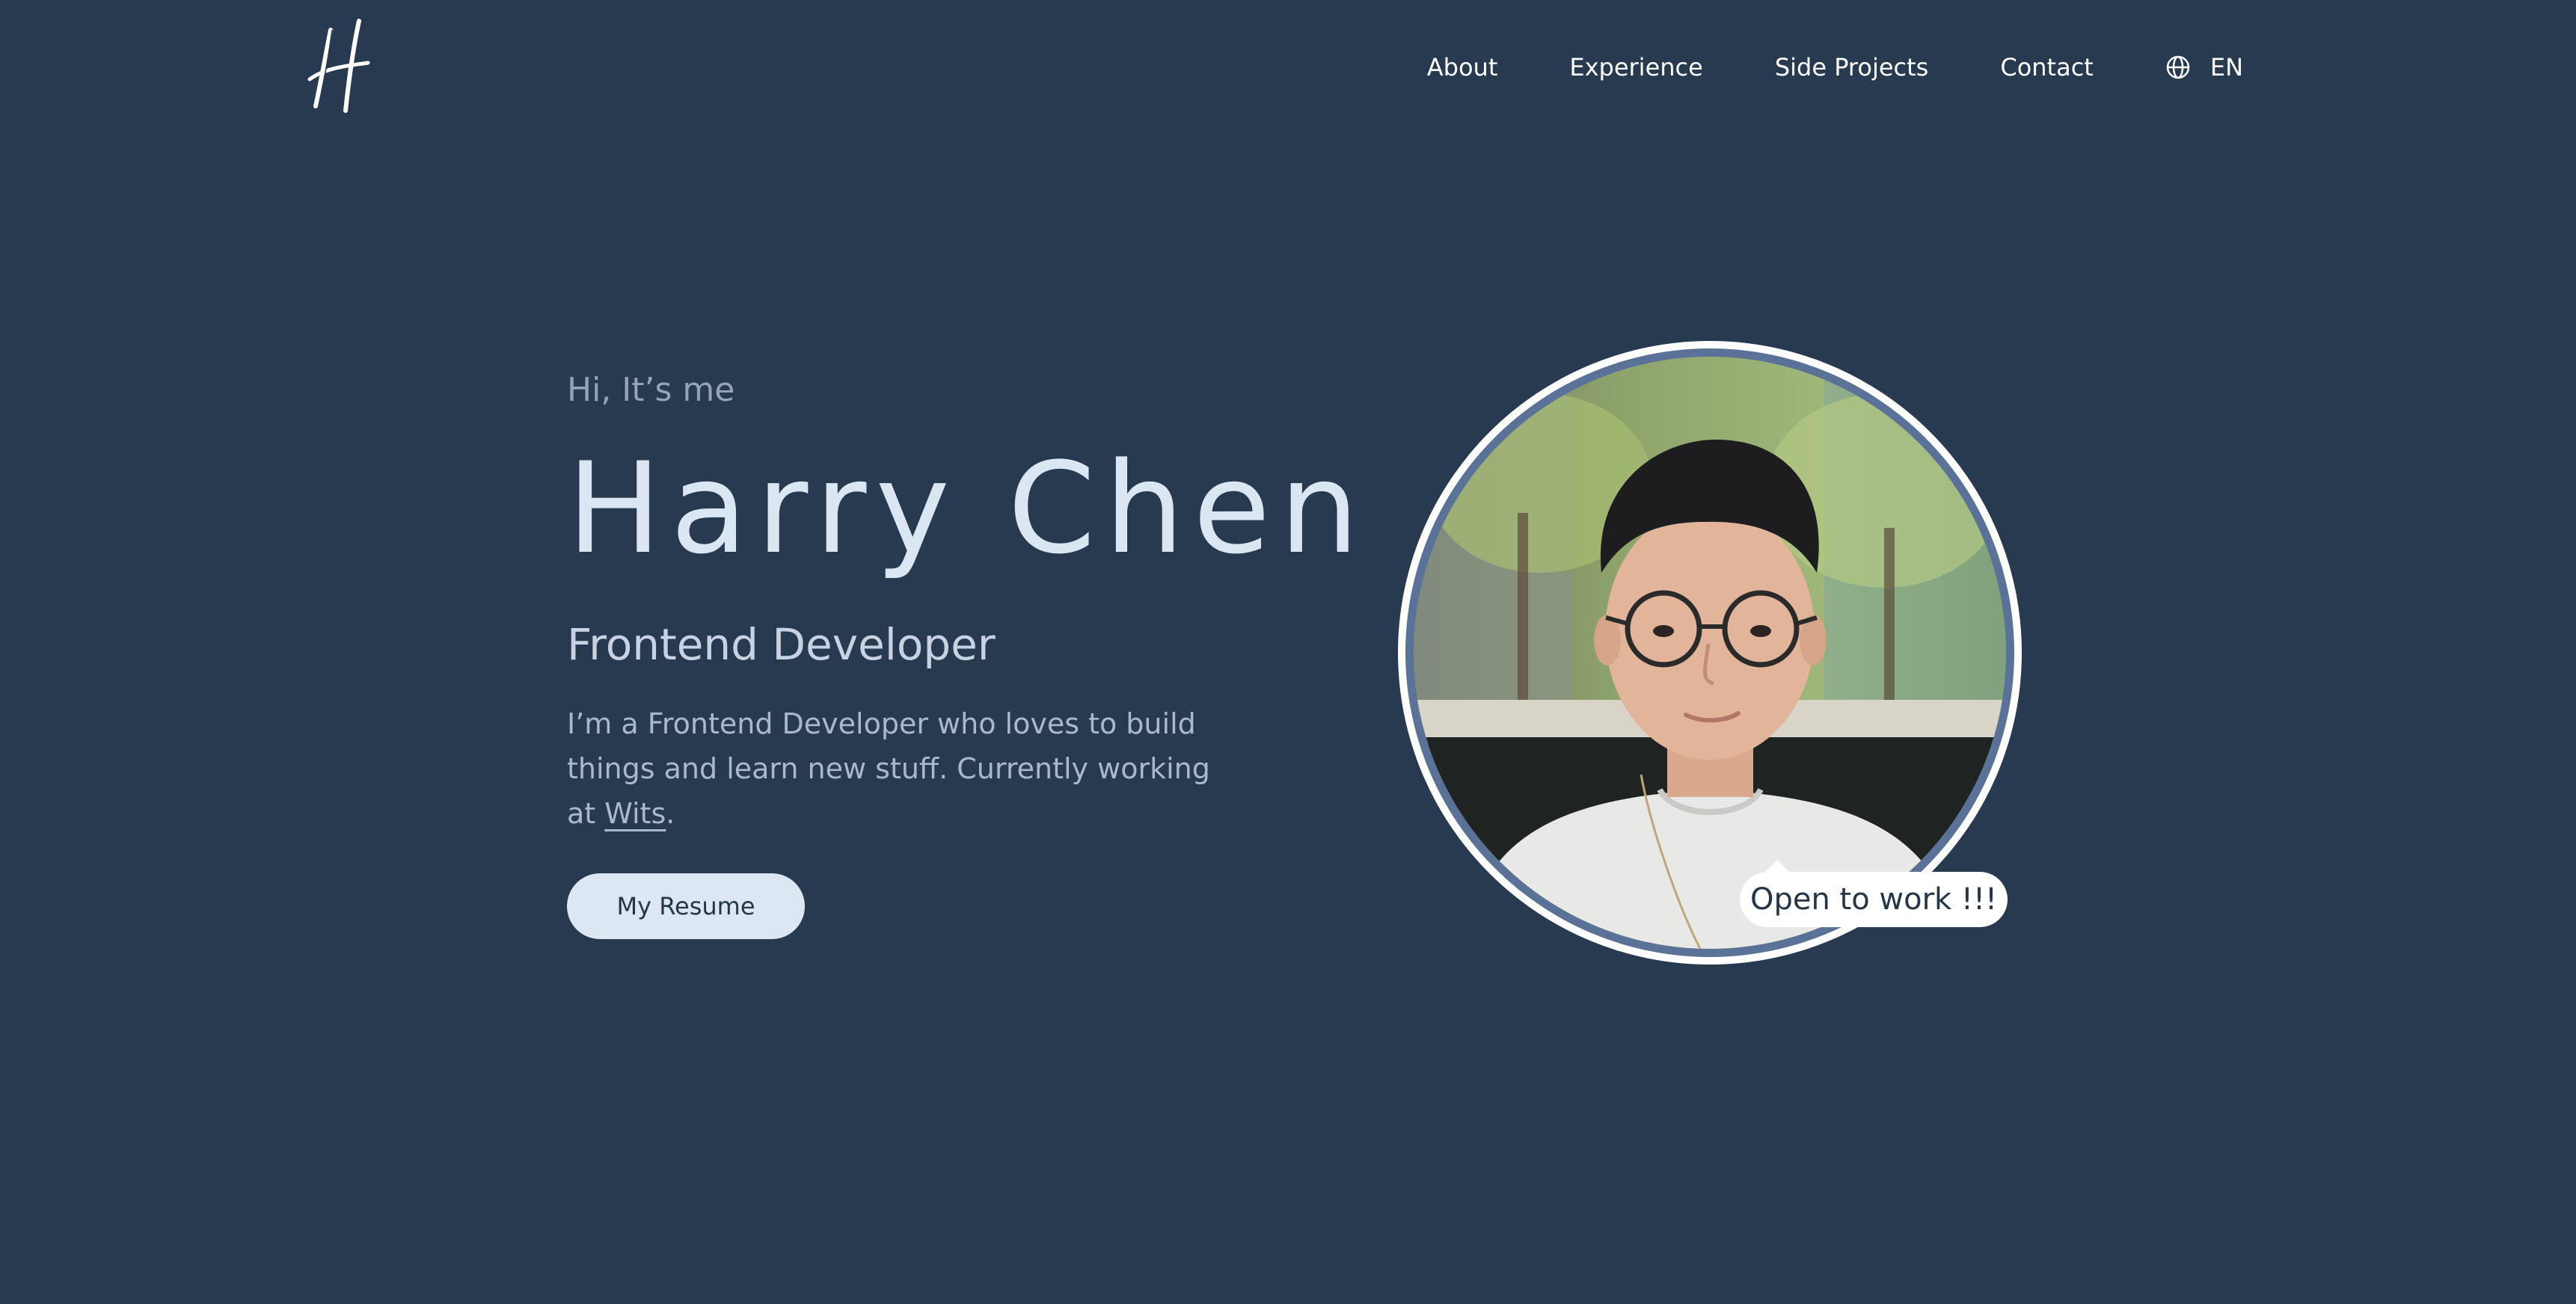 This screenshot has height=1304, width=2576. I want to click on nav-side-projects: Side Projects, so click(1852, 67).